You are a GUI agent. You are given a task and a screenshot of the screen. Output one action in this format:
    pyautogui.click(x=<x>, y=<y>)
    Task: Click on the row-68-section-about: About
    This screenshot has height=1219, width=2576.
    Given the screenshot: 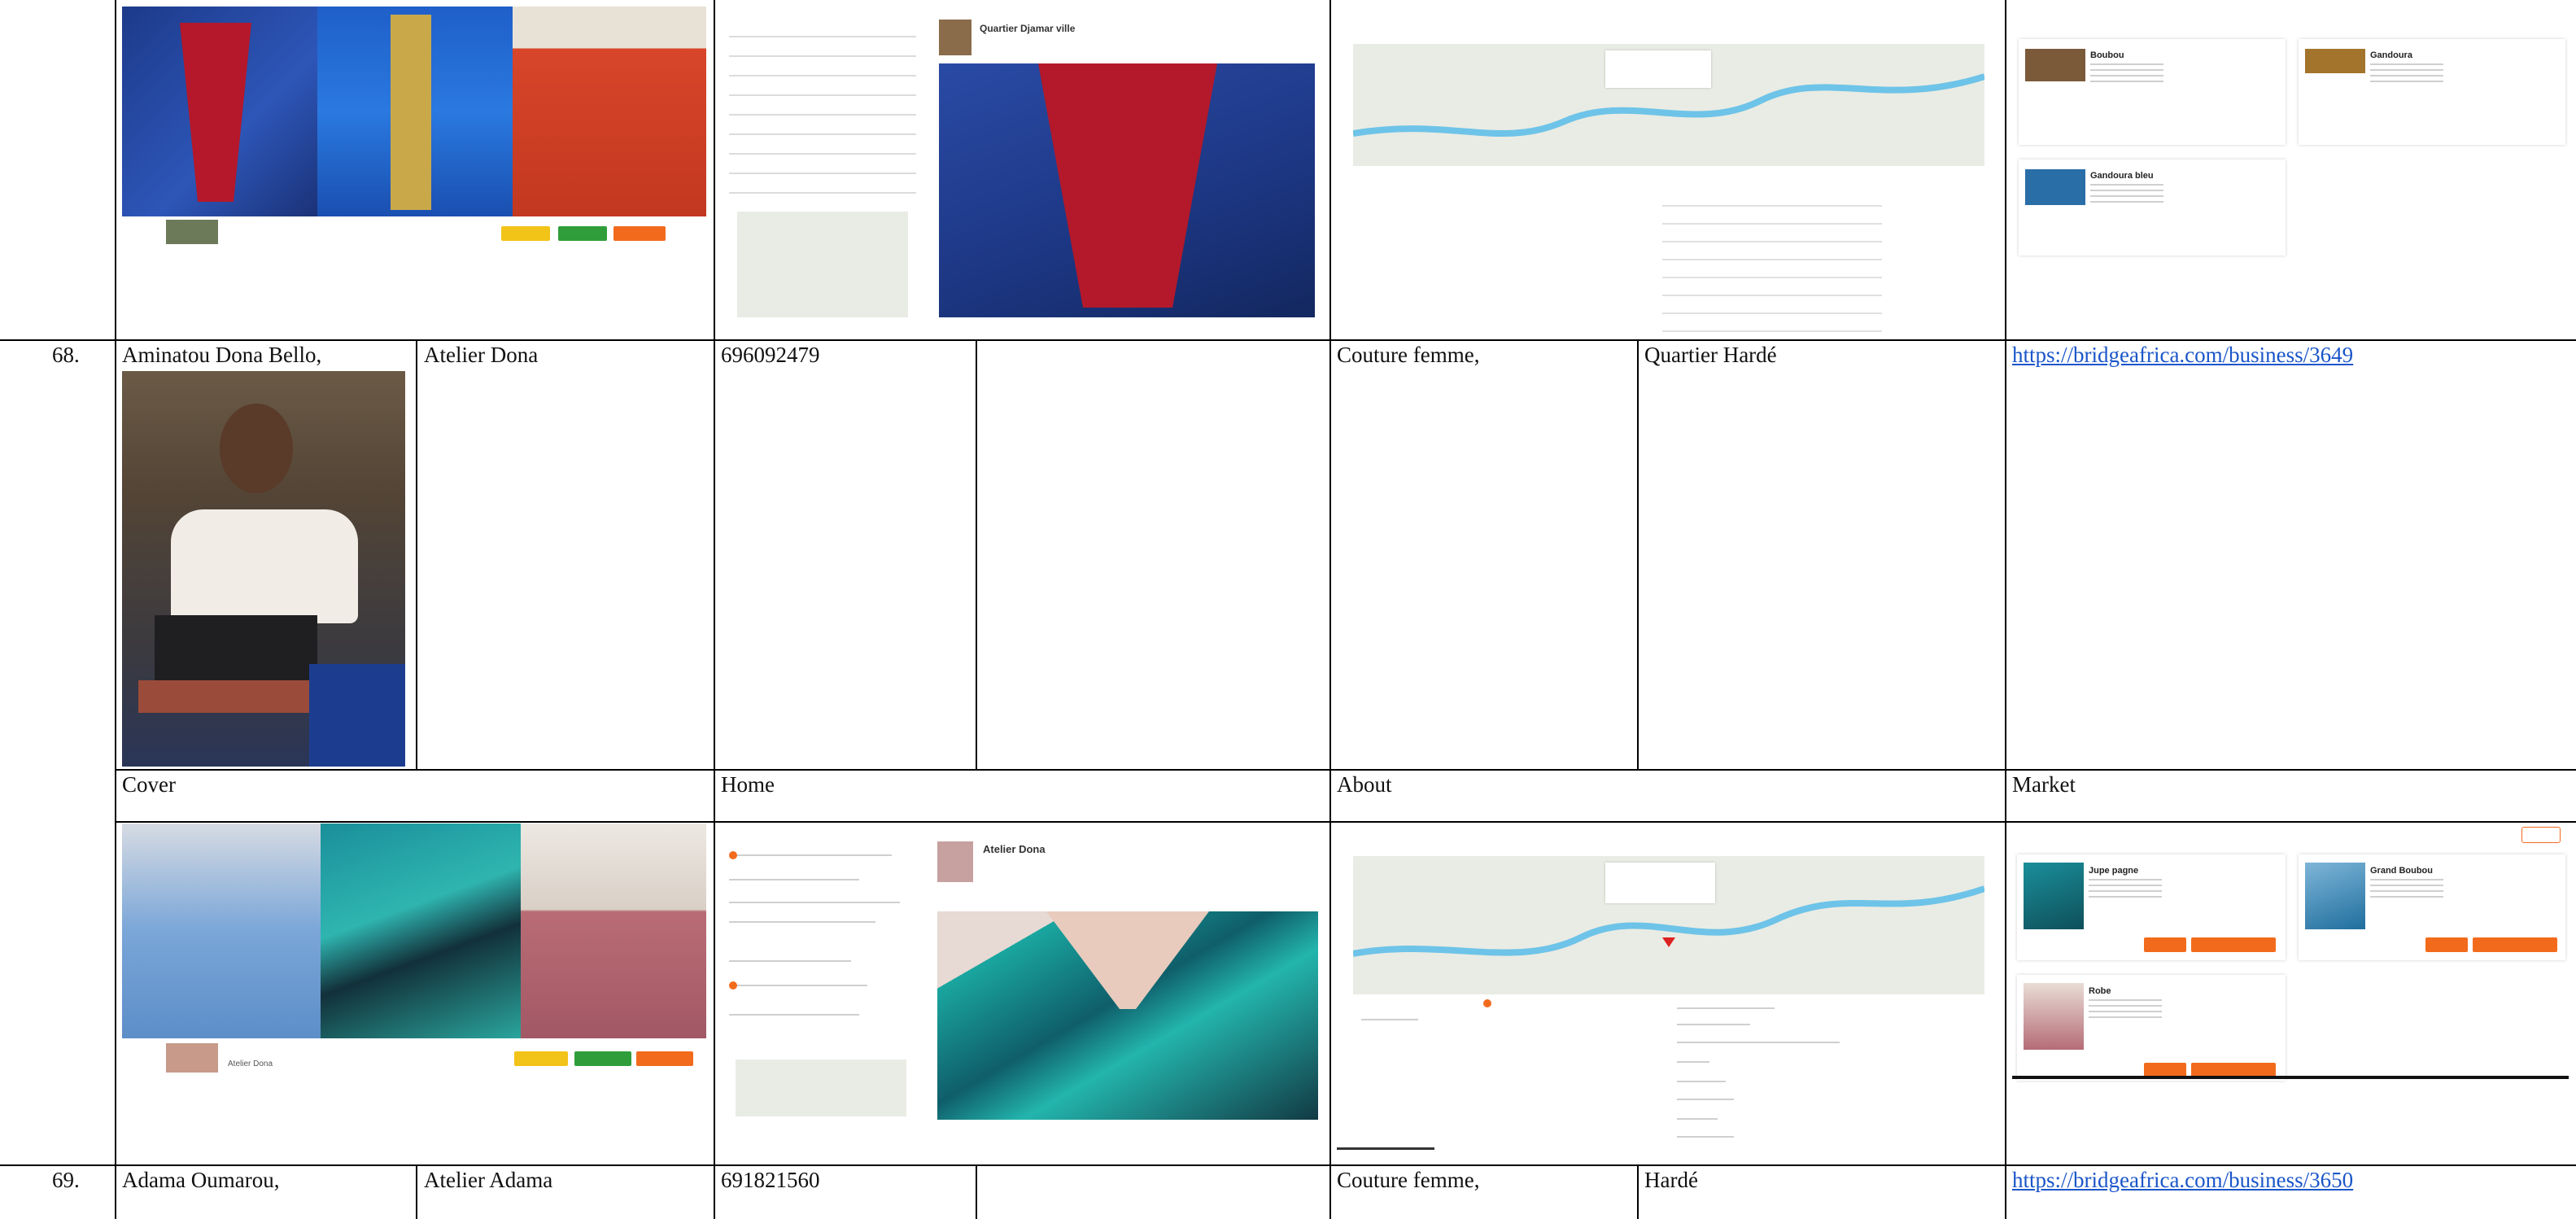 What is the action you would take?
    pyautogui.click(x=1364, y=784)
    